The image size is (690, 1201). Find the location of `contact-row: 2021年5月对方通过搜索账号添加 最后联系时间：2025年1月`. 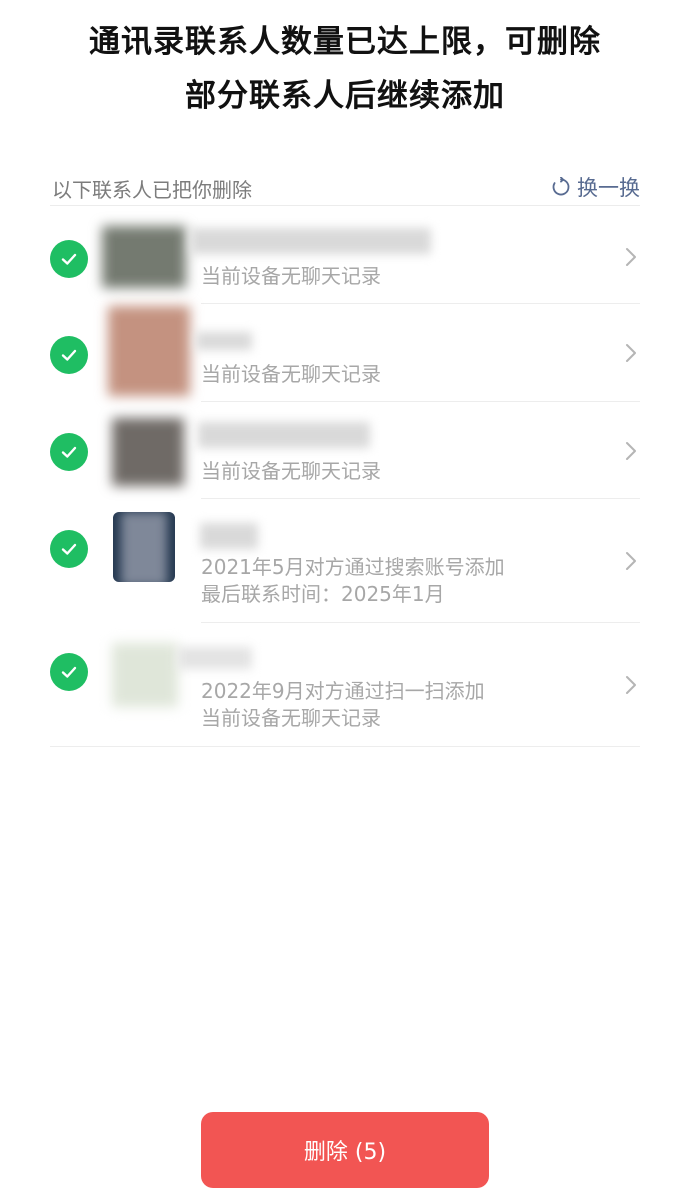

contact-row: 2021年5月对方通过搜索账号添加 最后联系时间：2025年1月 is located at coordinates (345, 561).